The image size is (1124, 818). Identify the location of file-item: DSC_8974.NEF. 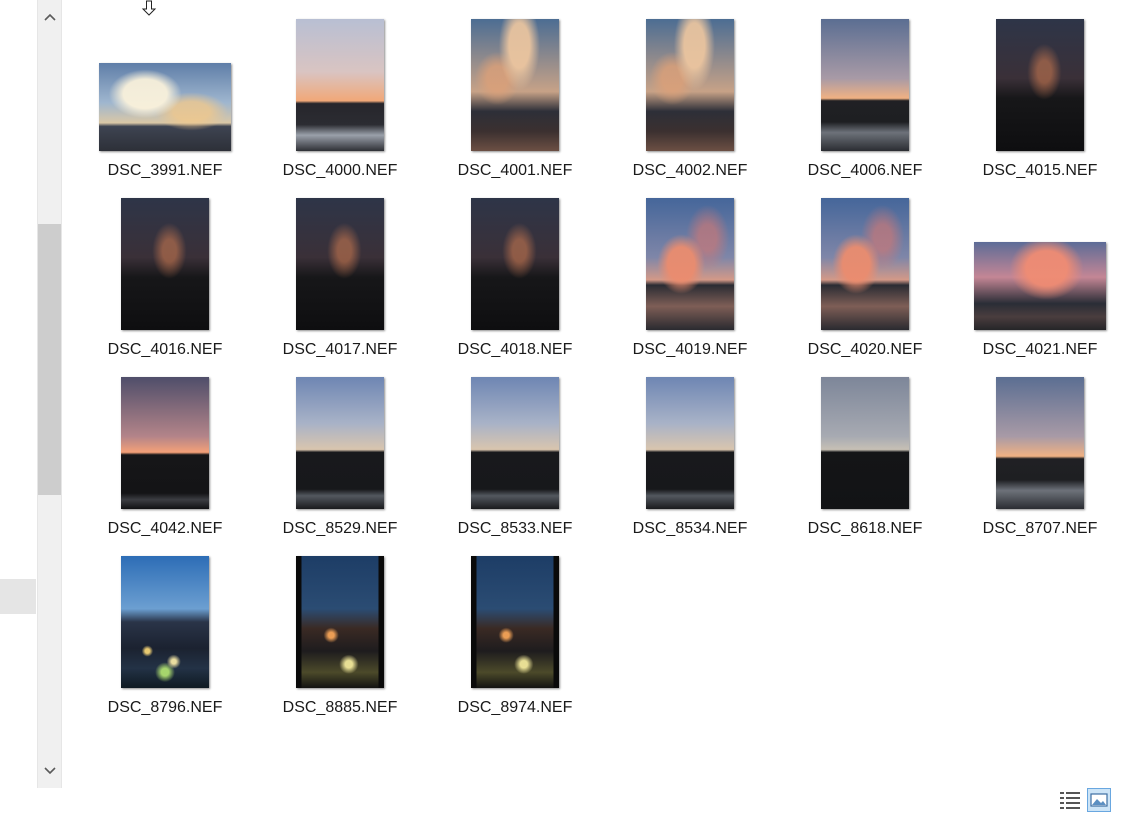
(515, 635).